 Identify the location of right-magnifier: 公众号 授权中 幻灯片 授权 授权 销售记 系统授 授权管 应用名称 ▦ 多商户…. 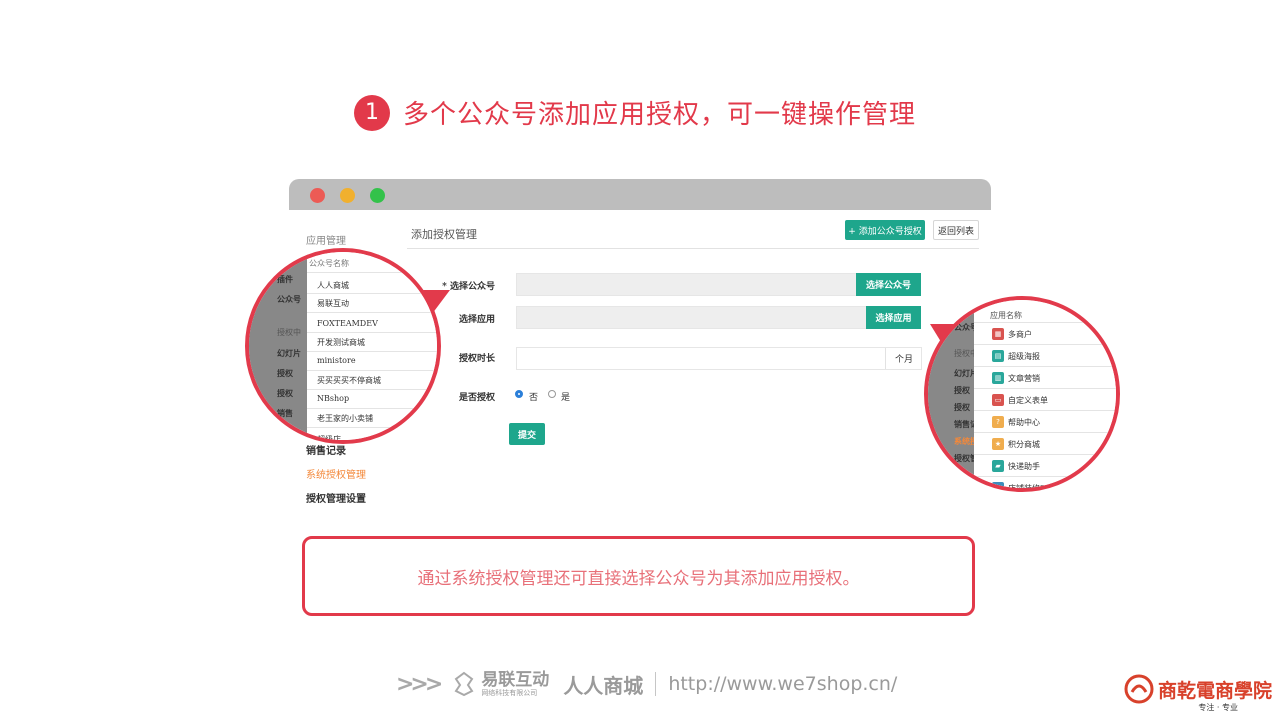
(1022, 394).